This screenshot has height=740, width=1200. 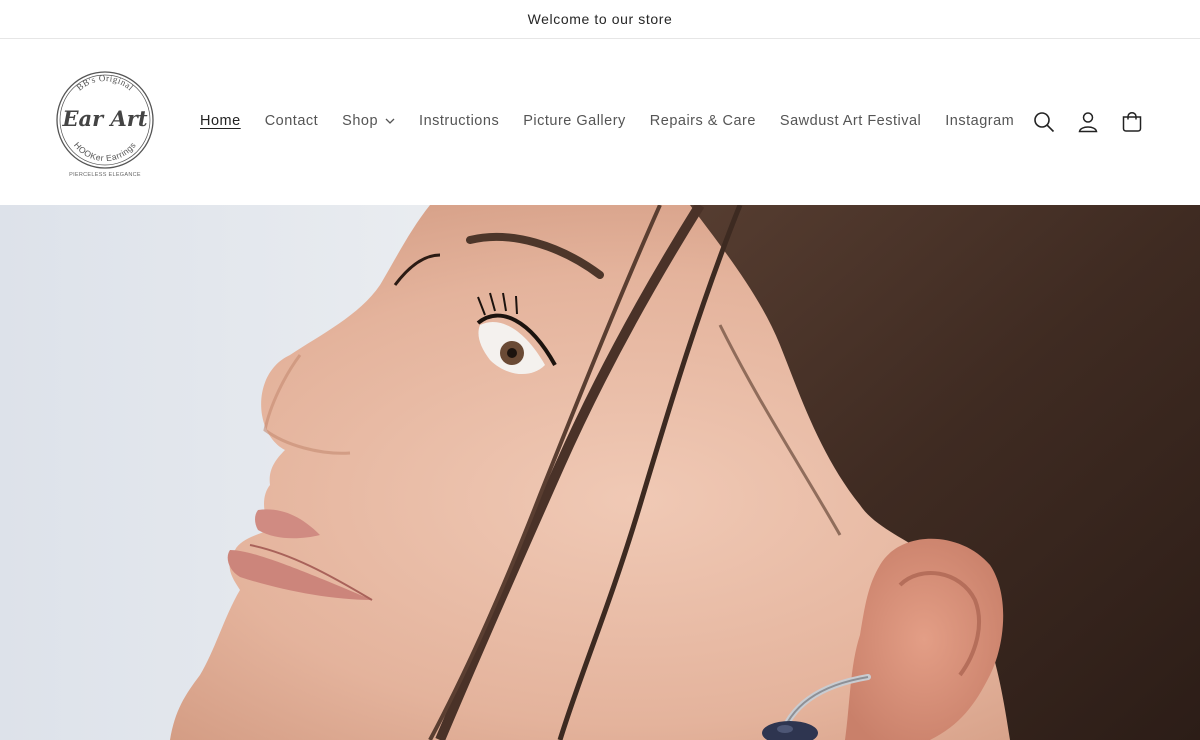 I want to click on nav-contact-label: Contact, so click(x=291, y=121).